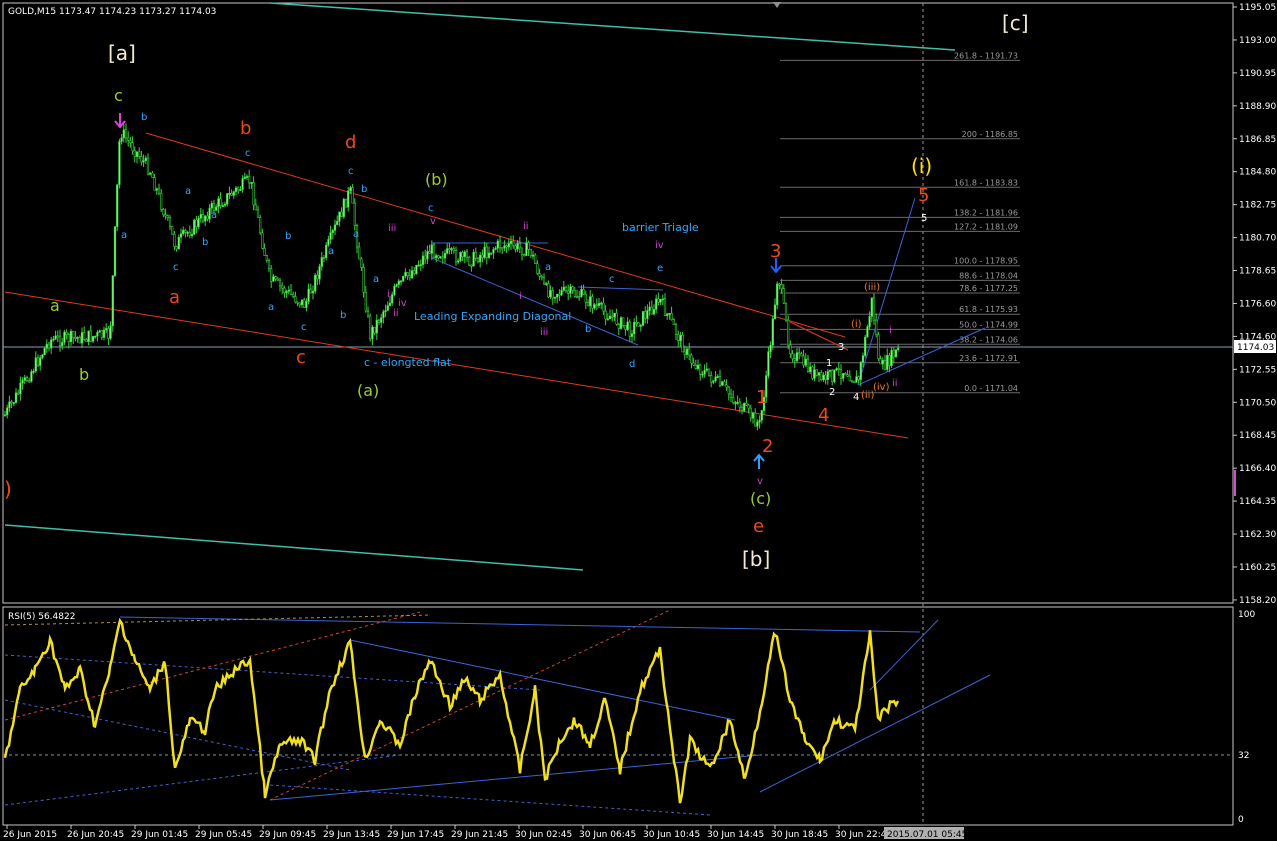 This screenshot has width=1277, height=841. Describe the element at coordinates (1257, 304) in the screenshot. I see `price-tick-label: 1176.60` at that location.